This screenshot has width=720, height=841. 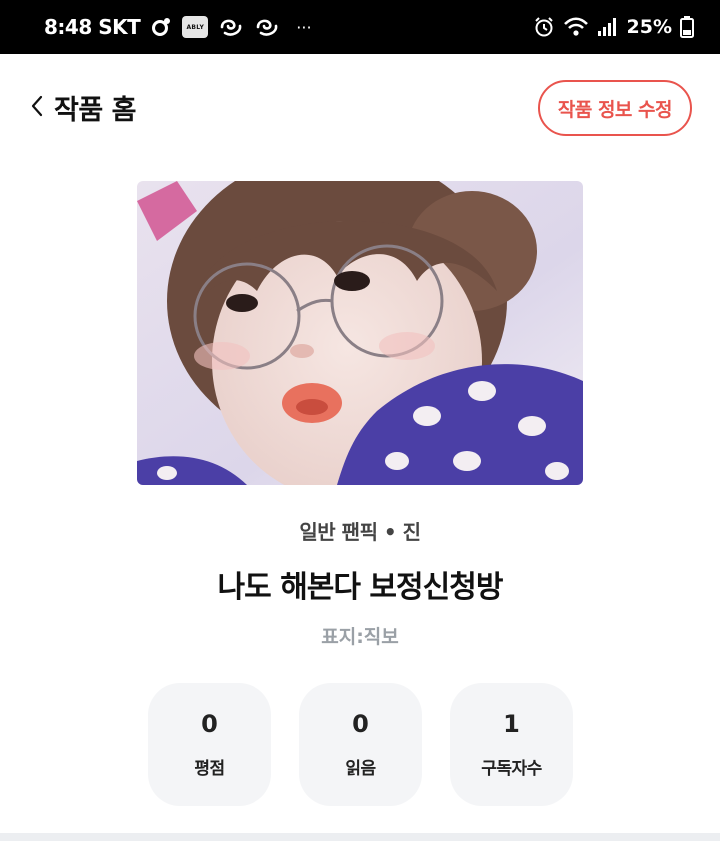 What do you see at coordinates (608, 27) in the screenshot?
I see `signal-icon` at bounding box center [608, 27].